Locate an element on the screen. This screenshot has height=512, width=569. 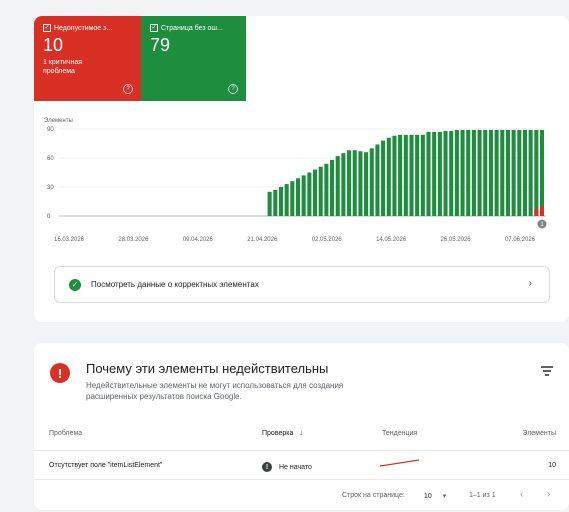
column-header-trend: Тенденция is located at coordinates (400, 433).